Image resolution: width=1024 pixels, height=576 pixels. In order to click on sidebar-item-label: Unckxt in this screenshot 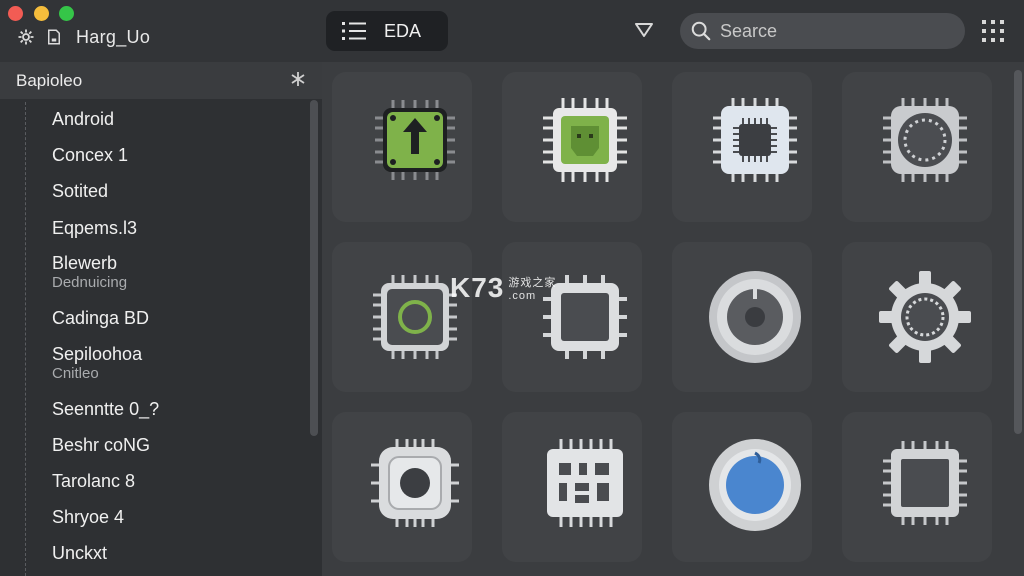, I will do `click(80, 553)`.